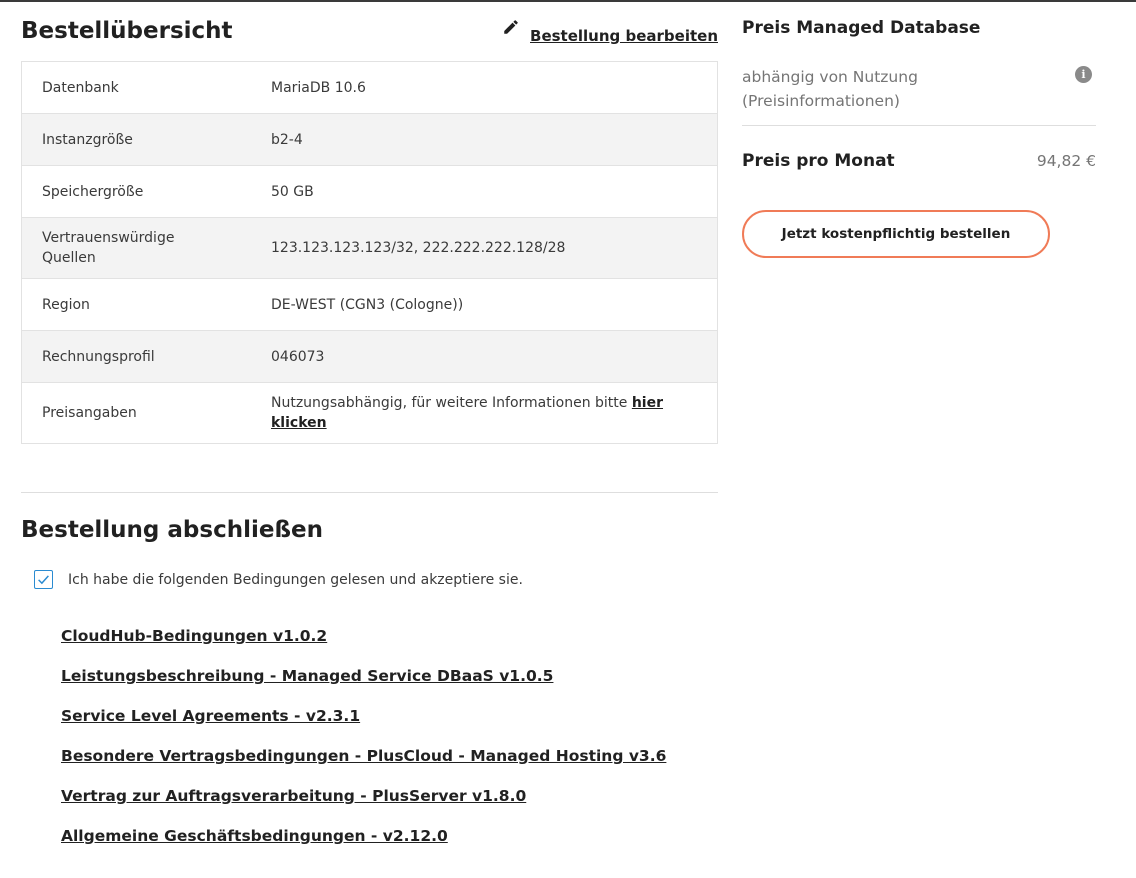 The height and width of the screenshot is (878, 1136). Describe the element at coordinates (369, 140) in the screenshot. I see `summary-row: Instanzgröße b2-4` at that location.